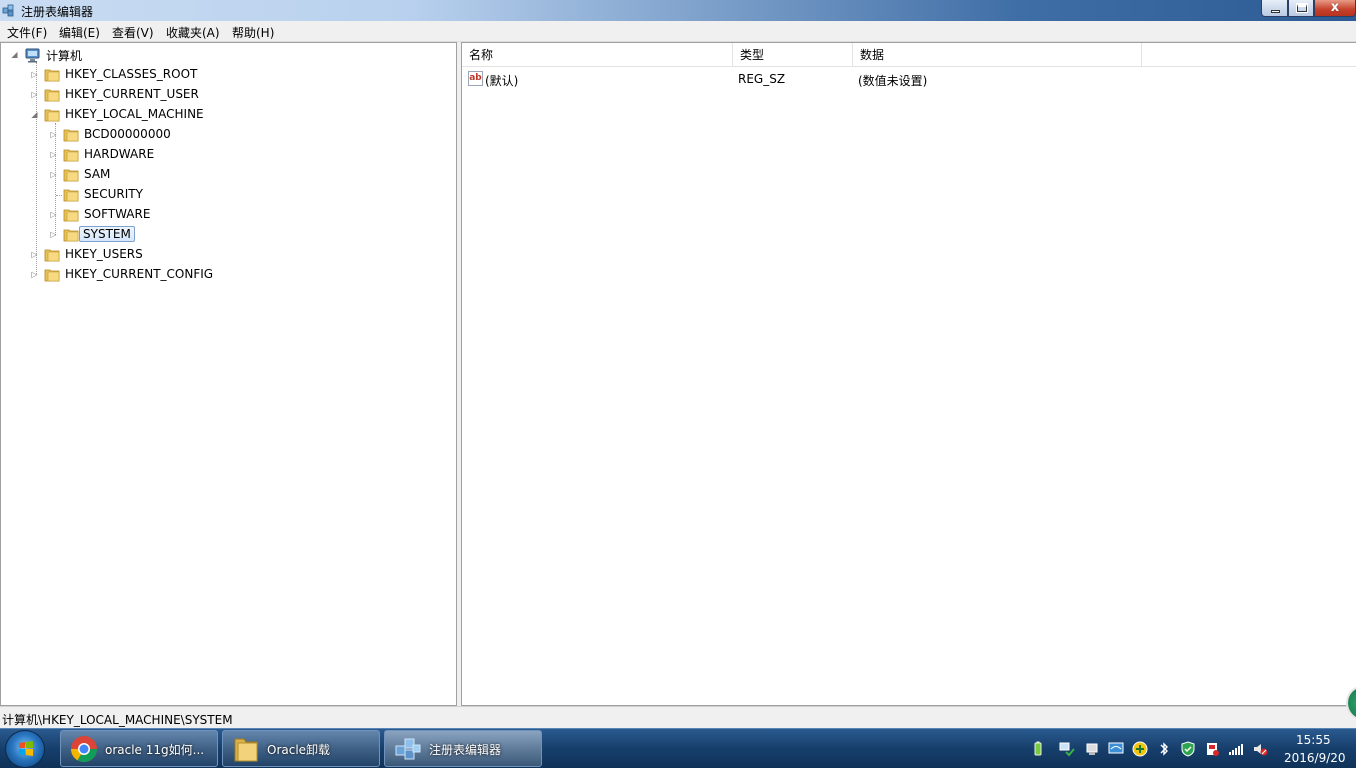  What do you see at coordinates (84, 749) in the screenshot?
I see `chrome-icon` at bounding box center [84, 749].